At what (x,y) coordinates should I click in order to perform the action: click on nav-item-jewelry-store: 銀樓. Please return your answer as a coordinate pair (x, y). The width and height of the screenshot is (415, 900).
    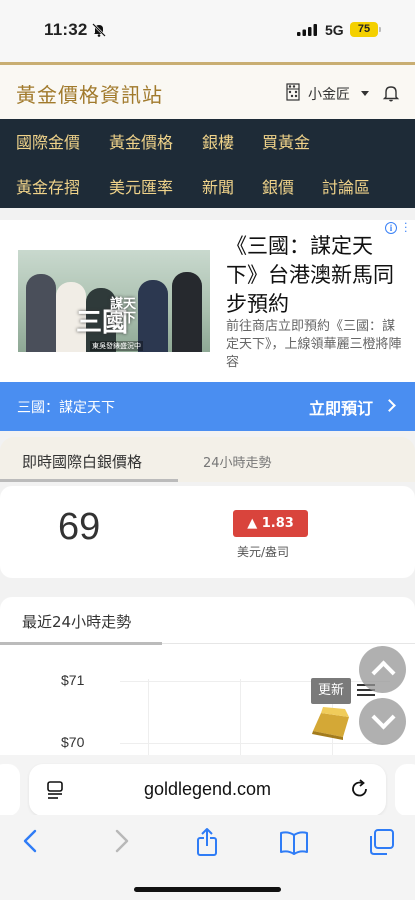
    Looking at the image, I should click on (218, 141).